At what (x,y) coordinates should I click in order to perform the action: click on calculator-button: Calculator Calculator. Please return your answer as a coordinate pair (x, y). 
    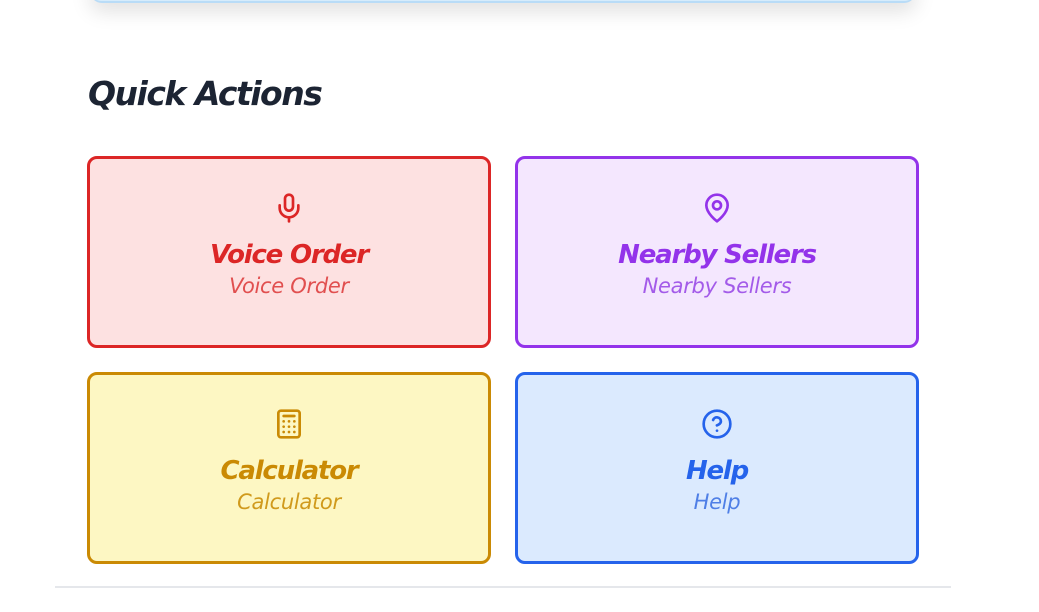
    Looking at the image, I should click on (289, 468).